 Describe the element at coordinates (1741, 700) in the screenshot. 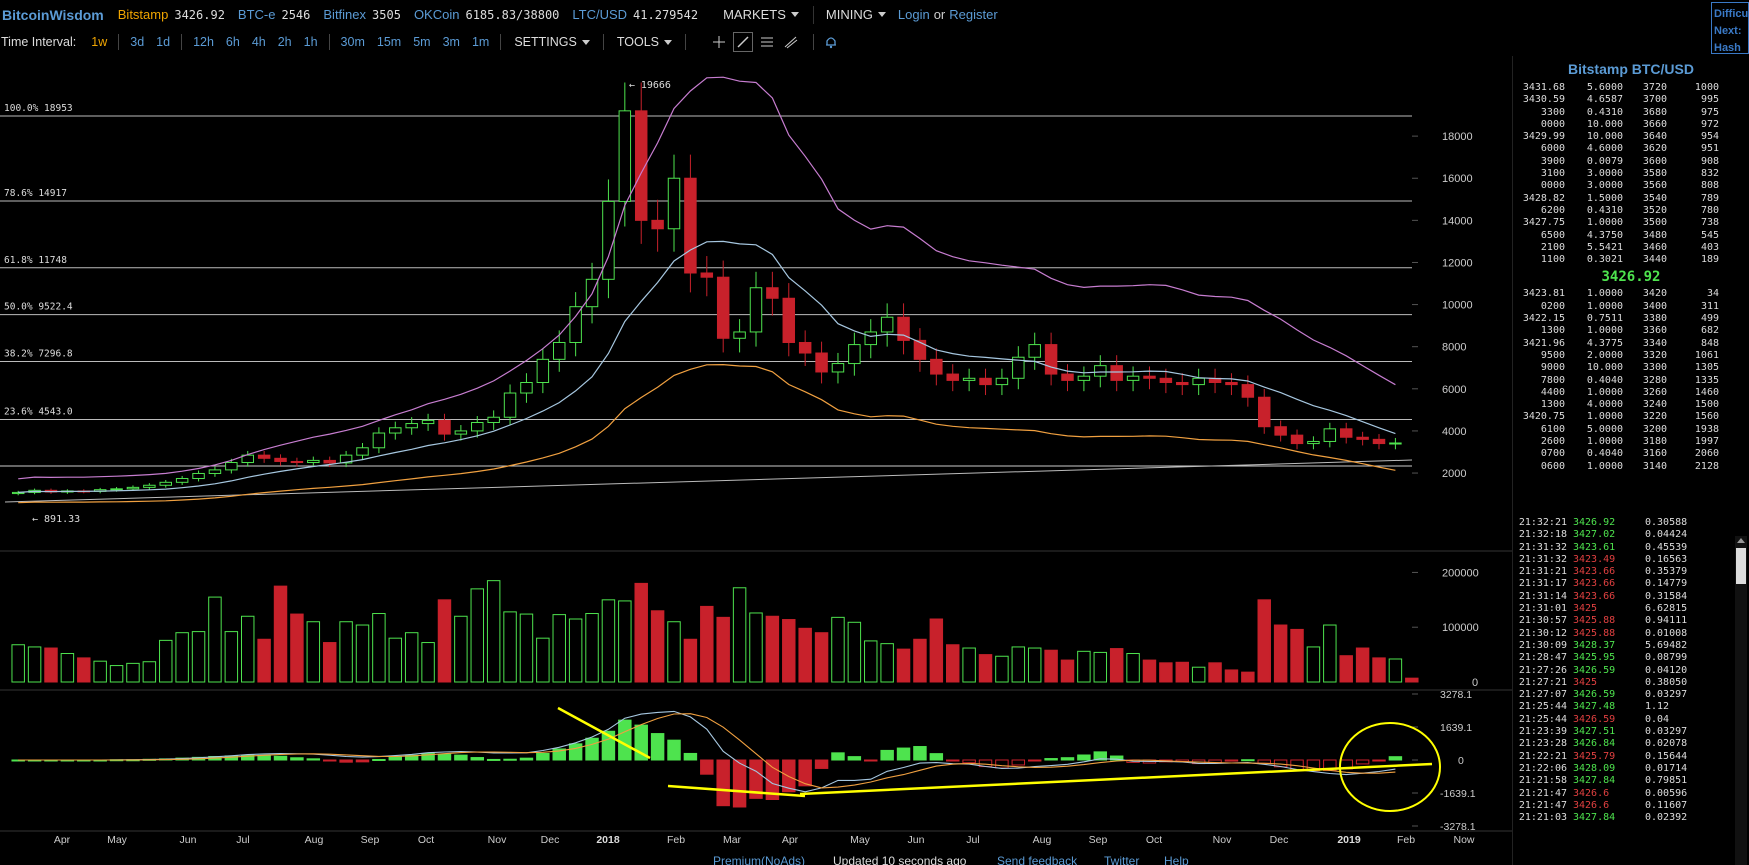

I see `trade-history-scrollbar` at that location.